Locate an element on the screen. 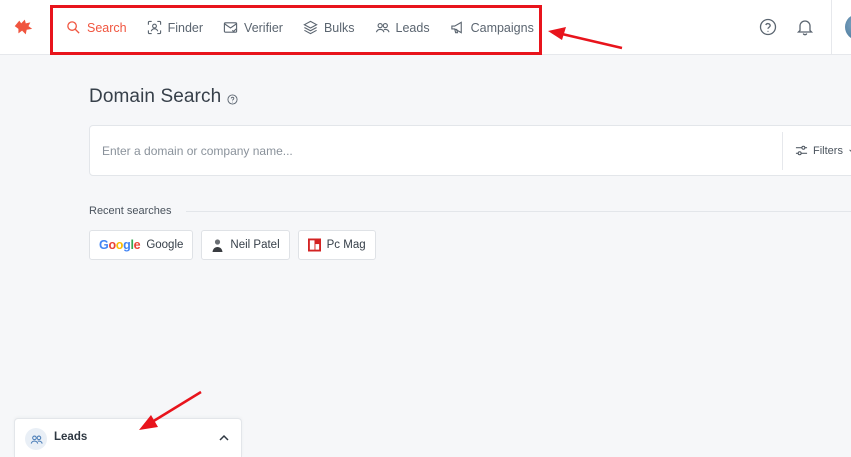  recent-searches-header: Recent searches is located at coordinates (470, 211).